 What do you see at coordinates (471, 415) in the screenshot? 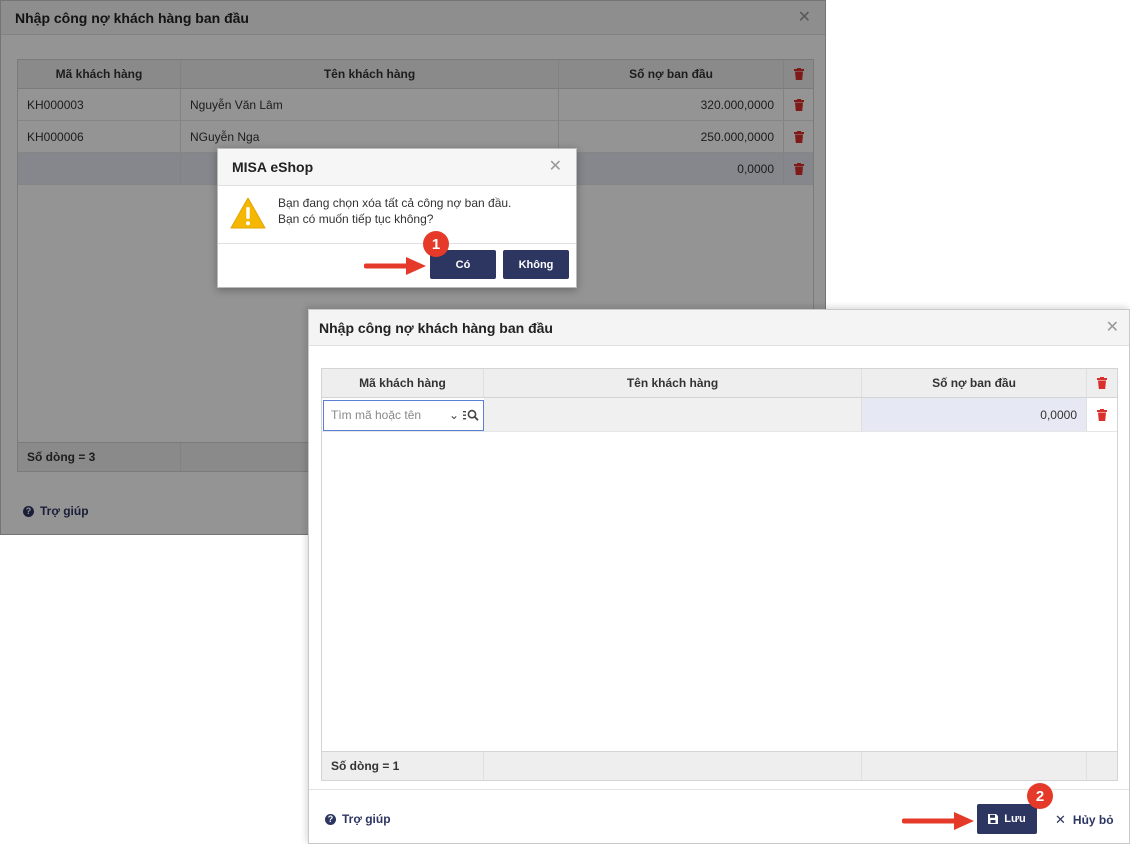
I see `search-list-icon` at bounding box center [471, 415].